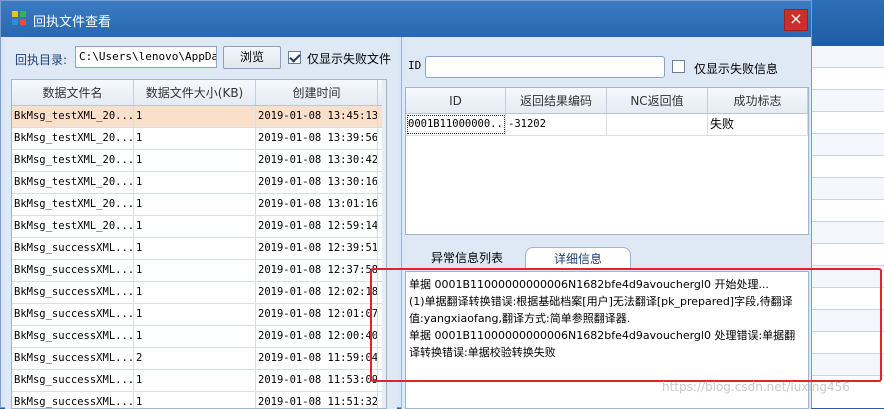 The image size is (884, 409). I want to click on table-row: BkMsg_successXML... 1 2019-01-08 12:37:58, so click(199, 271).